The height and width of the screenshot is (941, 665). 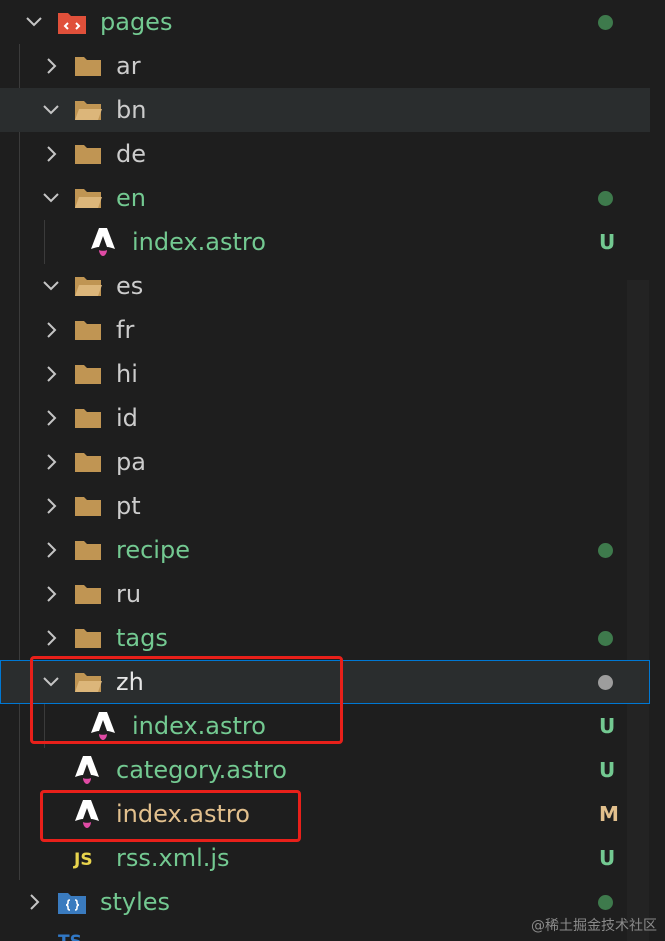 I want to click on file-label: index.astro, so click(x=199, y=242).